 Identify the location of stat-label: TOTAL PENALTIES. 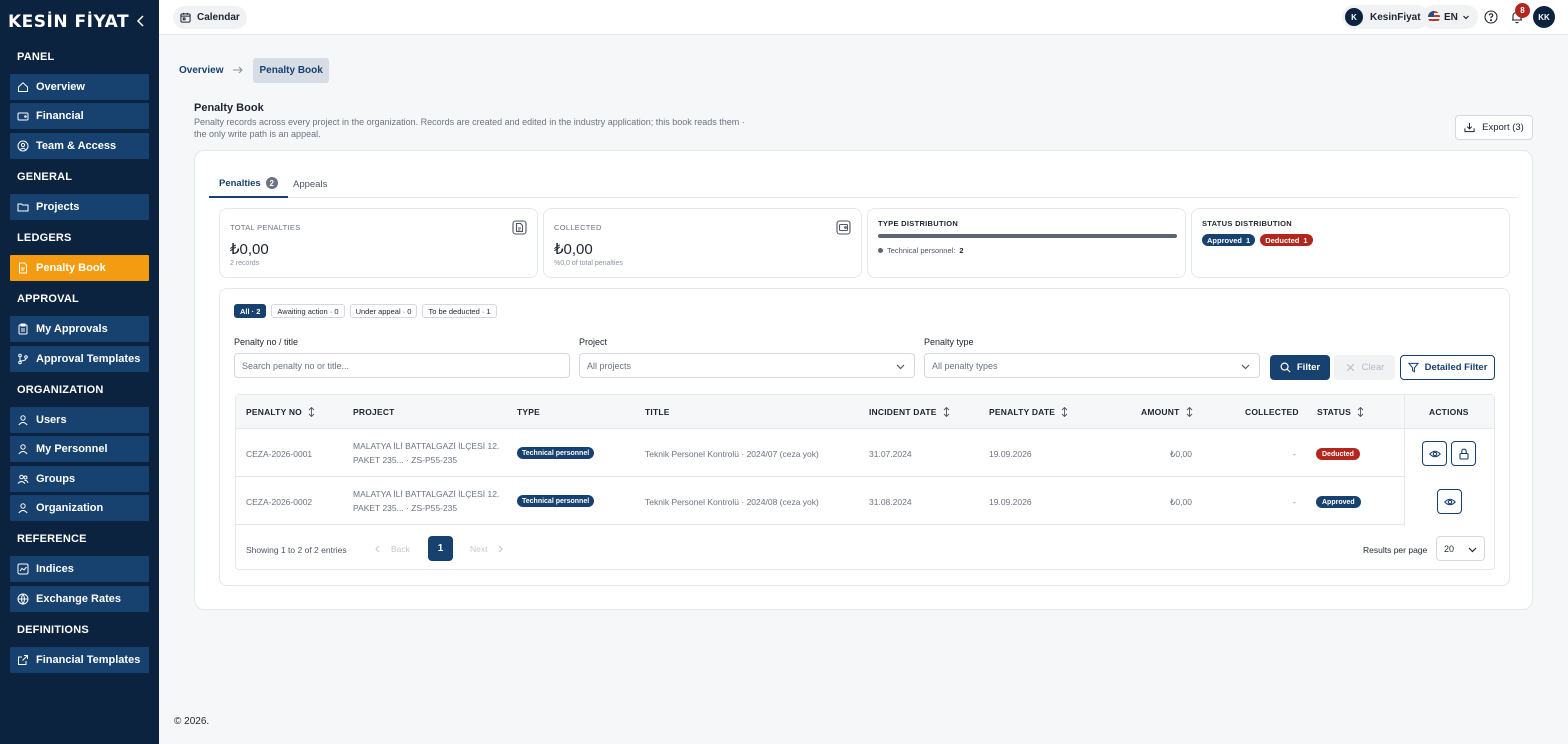
(265, 227).